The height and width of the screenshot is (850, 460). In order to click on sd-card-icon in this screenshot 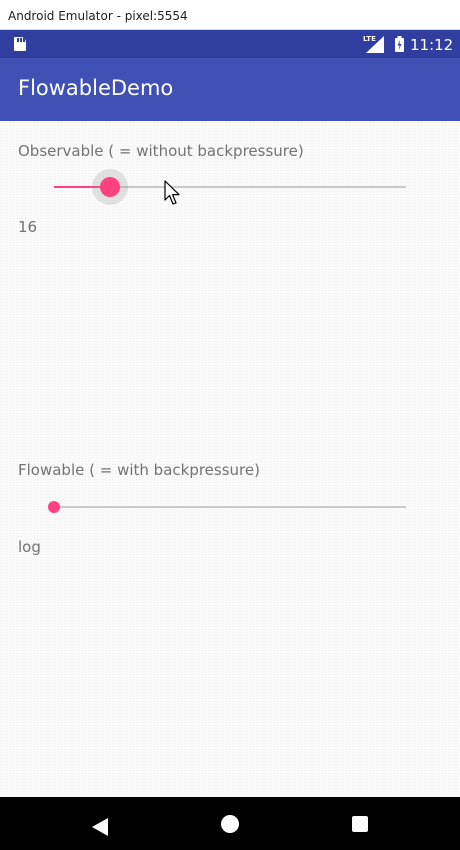, I will do `click(20, 44)`.